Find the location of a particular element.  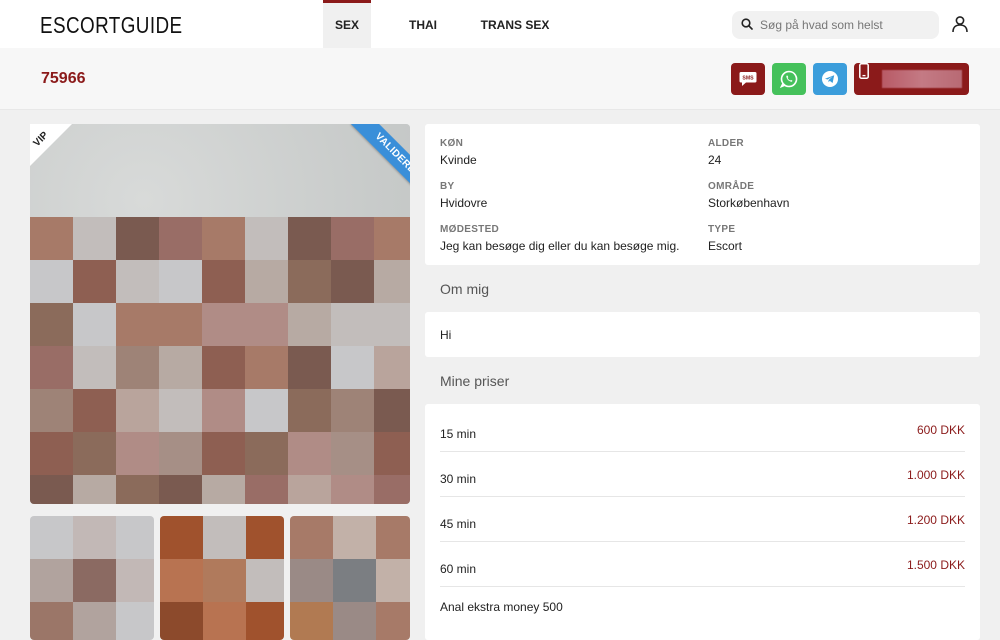

user-icon is located at coordinates (960, 24).